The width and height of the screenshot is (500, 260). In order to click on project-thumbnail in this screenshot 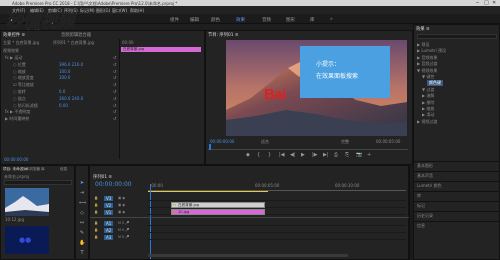, I will do `click(27, 202)`.